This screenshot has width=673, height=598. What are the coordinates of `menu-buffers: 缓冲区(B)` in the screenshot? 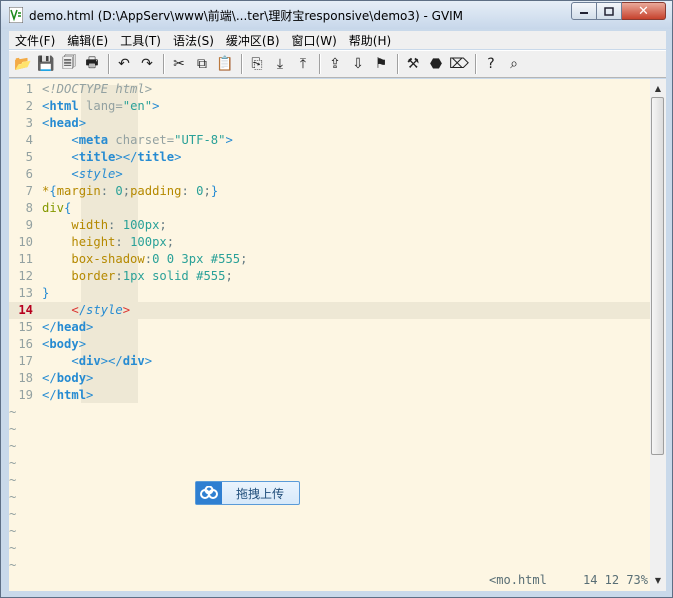 It's located at (253, 40).